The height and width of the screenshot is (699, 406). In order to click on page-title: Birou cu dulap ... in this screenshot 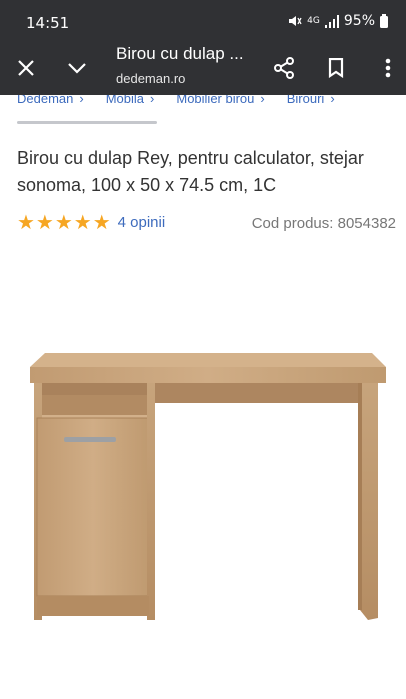, I will do `click(180, 53)`.